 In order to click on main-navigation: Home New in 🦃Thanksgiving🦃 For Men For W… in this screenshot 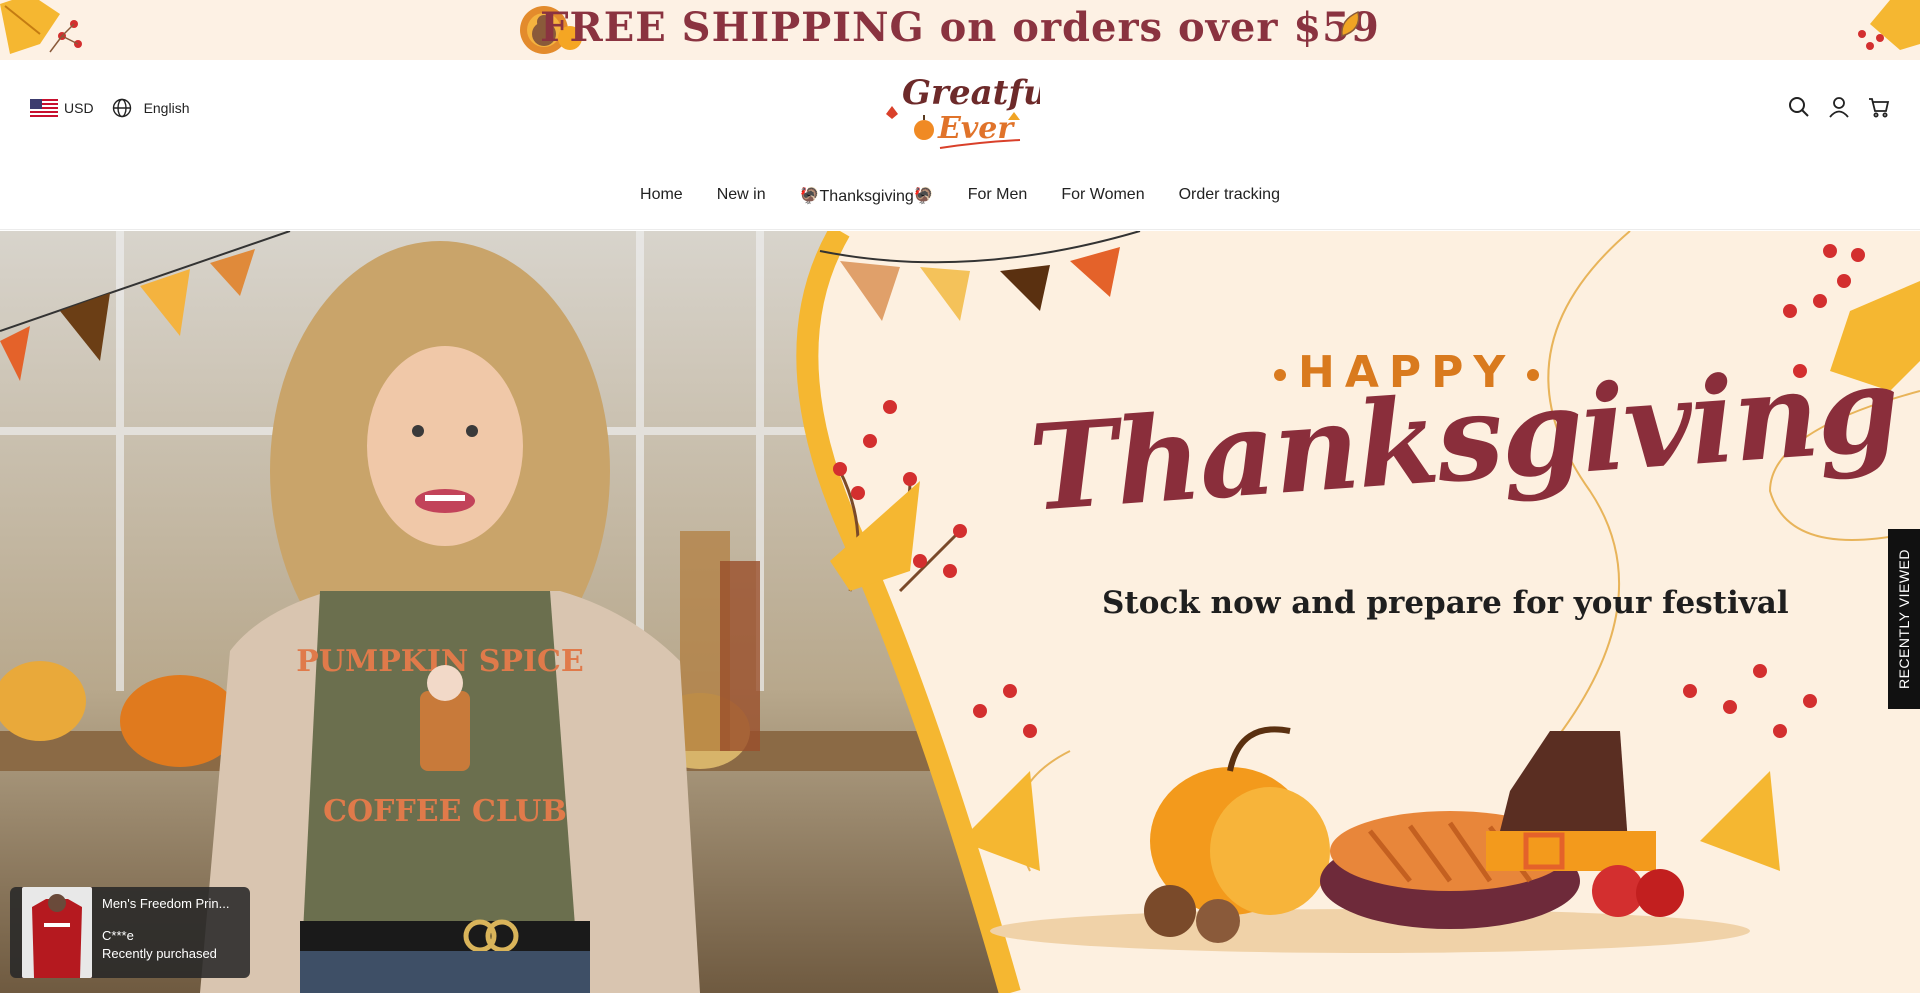, I will do `click(960, 196)`.